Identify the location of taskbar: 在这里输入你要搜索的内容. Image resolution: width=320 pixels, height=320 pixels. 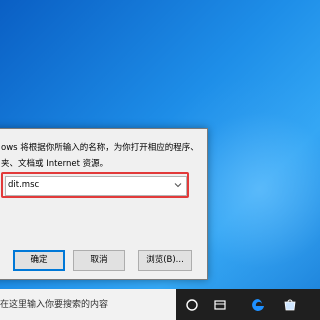
(160, 304).